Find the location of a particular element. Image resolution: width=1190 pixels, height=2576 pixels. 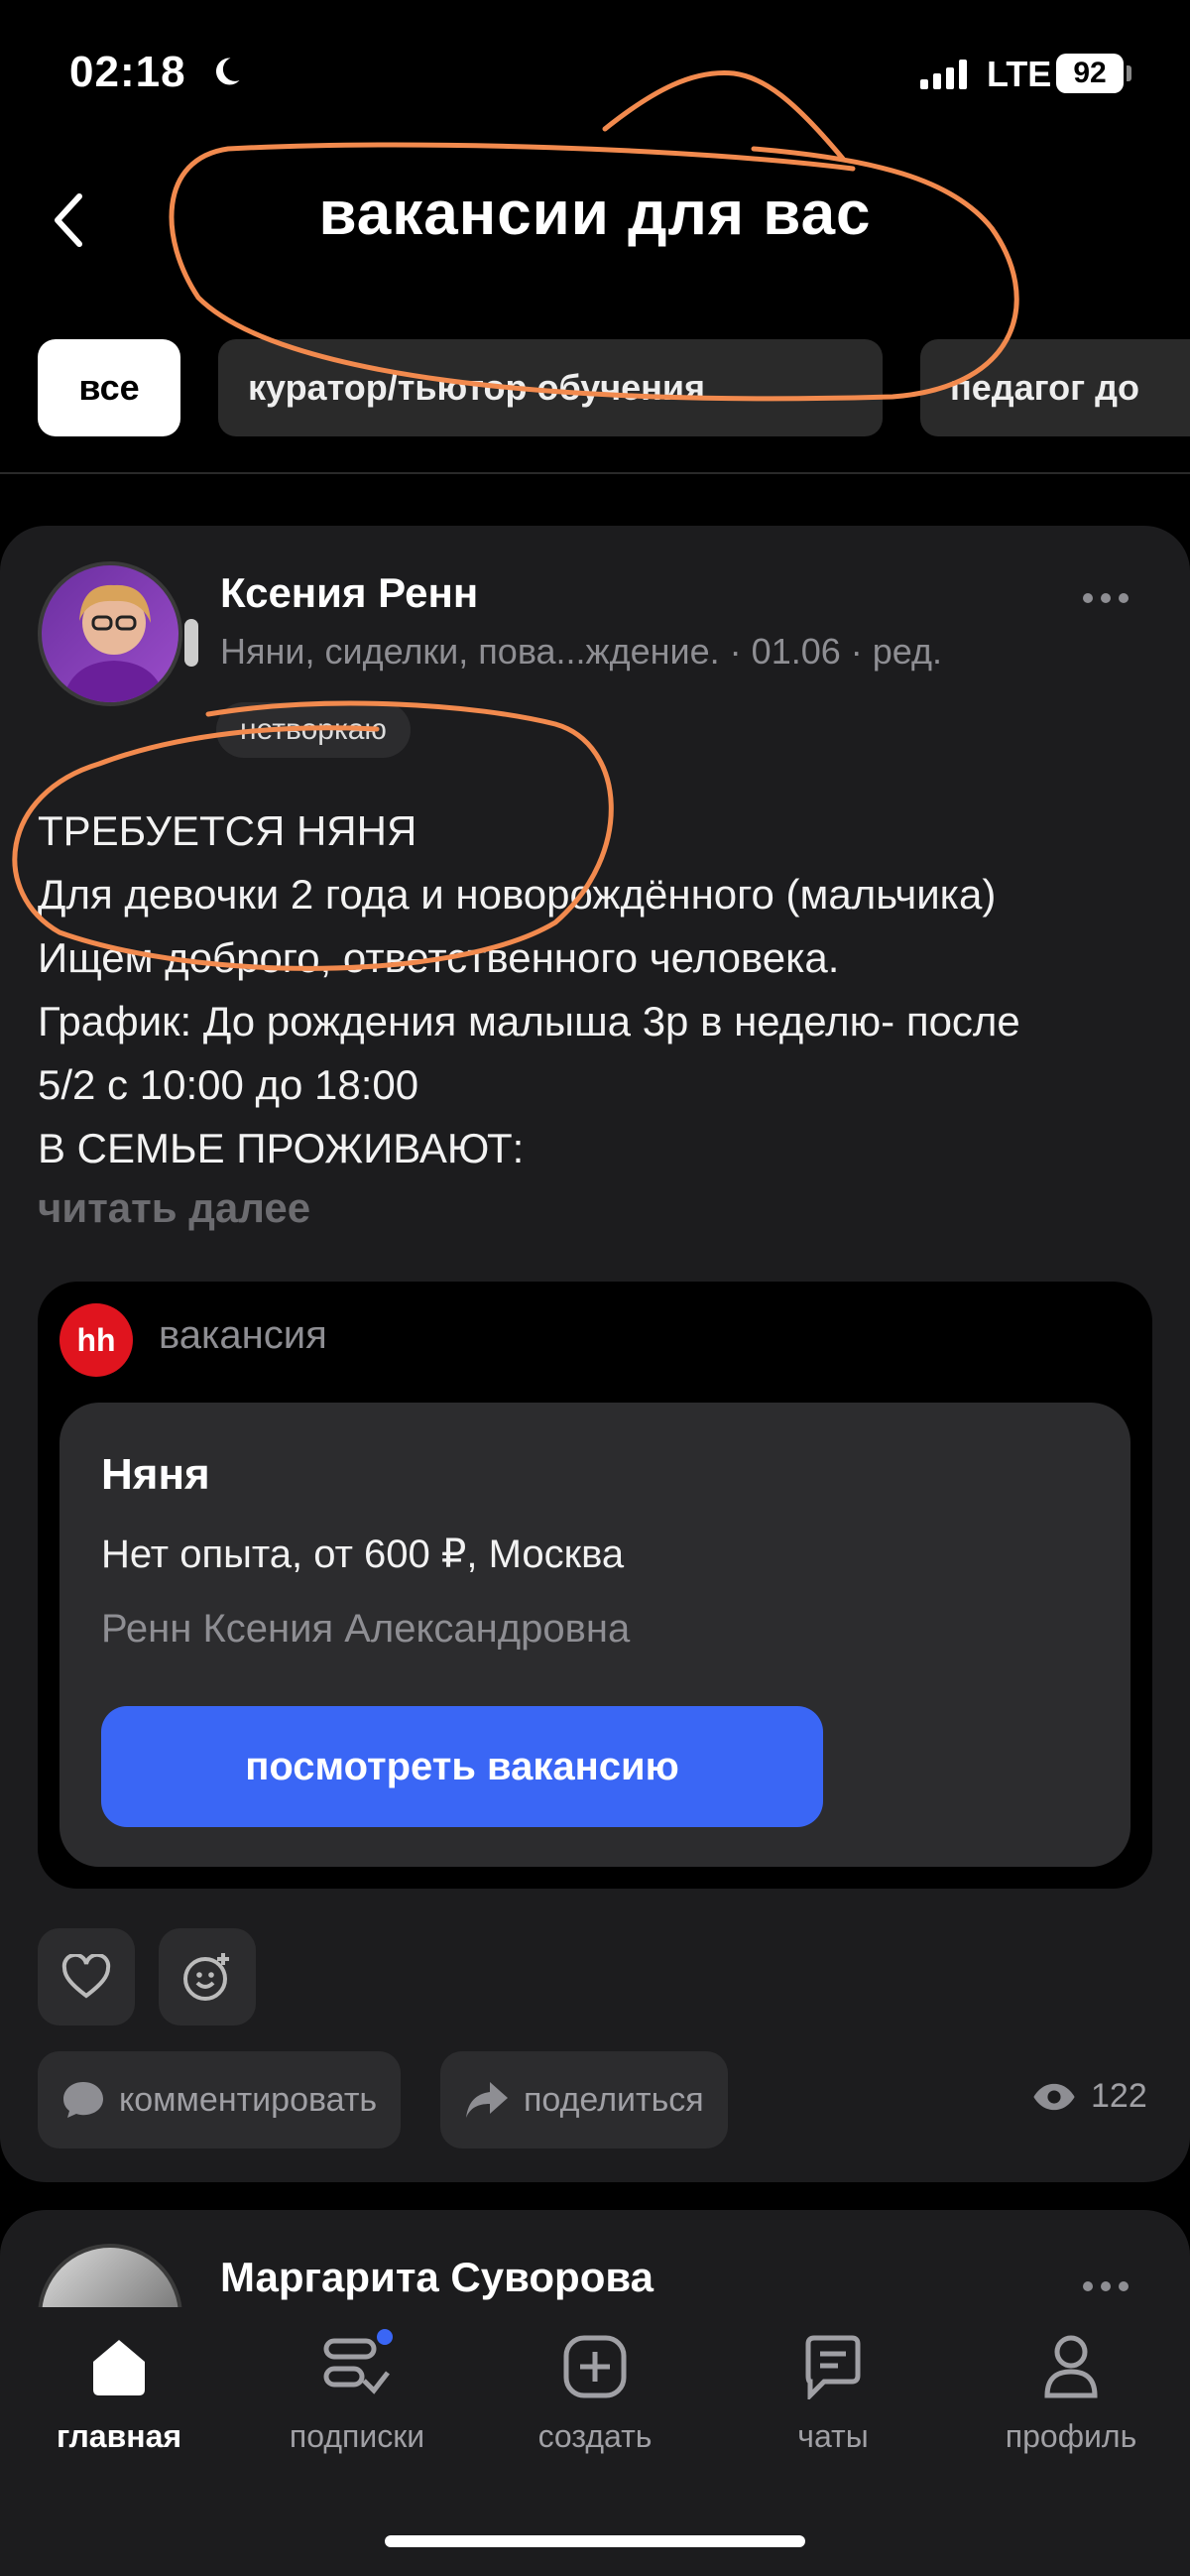

tab-label: создать is located at coordinates (595, 2436).